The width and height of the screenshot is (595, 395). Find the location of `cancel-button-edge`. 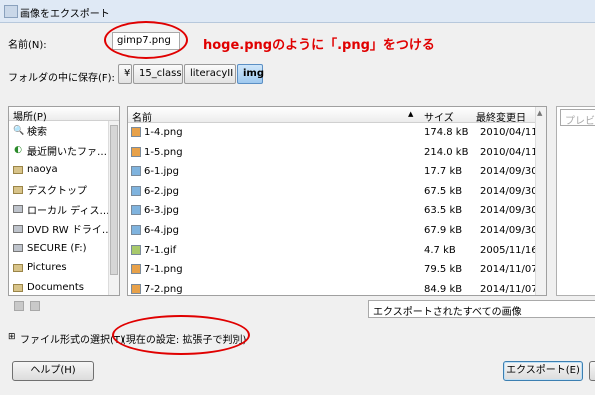

cancel-button-edge is located at coordinates (592, 371).